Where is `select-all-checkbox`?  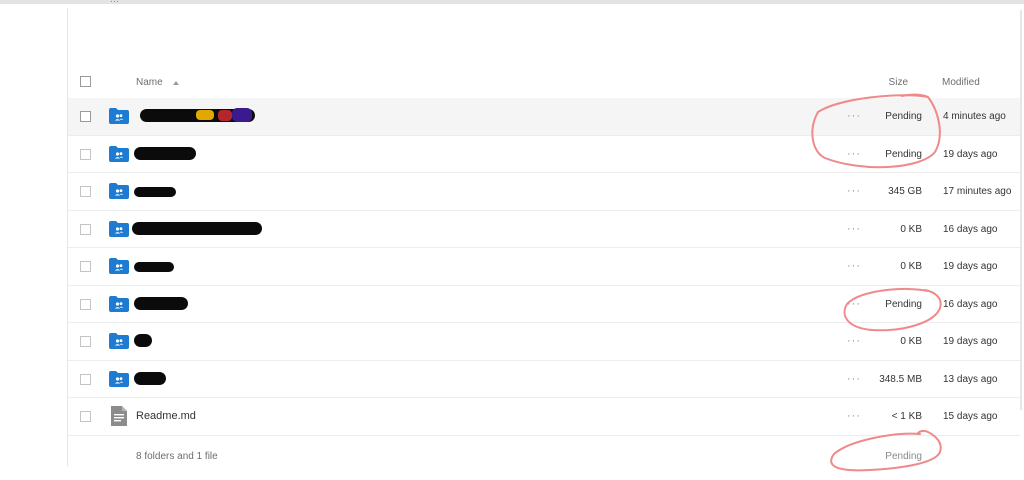
select-all-checkbox is located at coordinates (85, 81).